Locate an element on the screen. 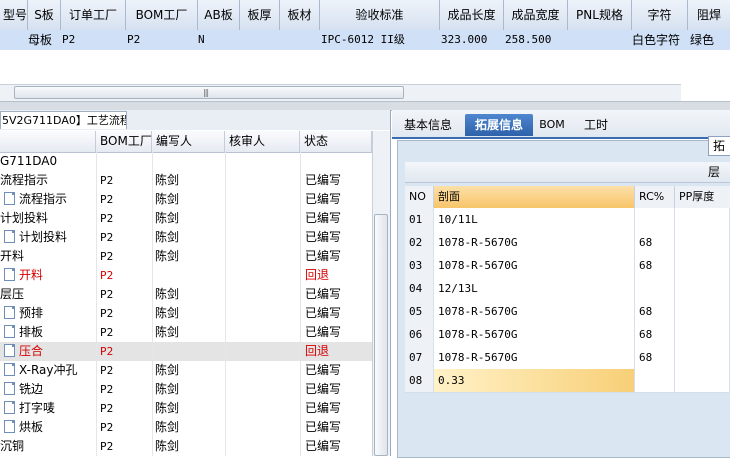 The height and width of the screenshot is (458, 730). col-char: 字符 is located at coordinates (660, 15).